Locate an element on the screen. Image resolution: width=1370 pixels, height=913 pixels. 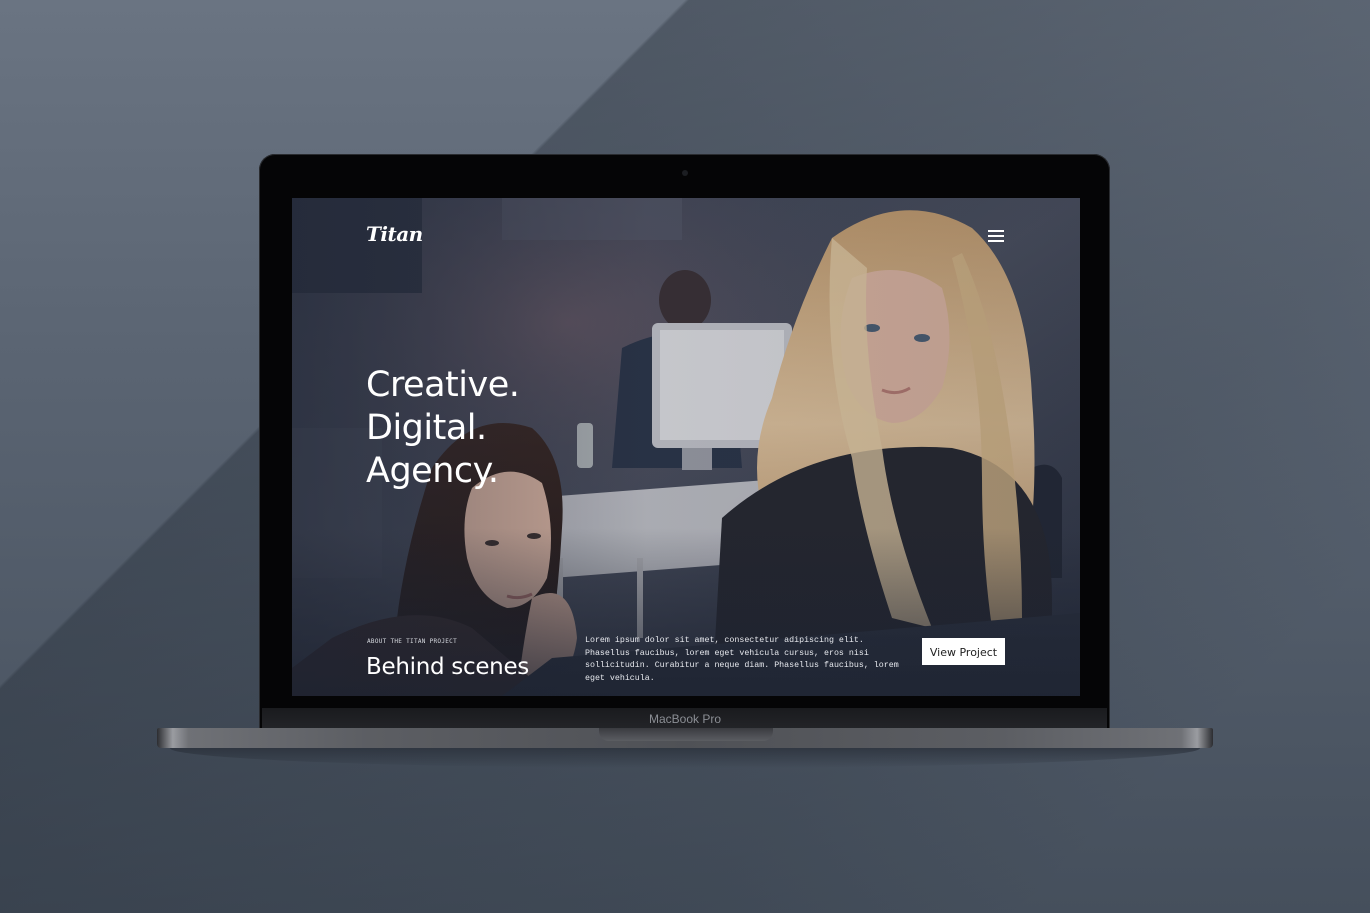
project-title: Behind scenes is located at coordinates (447, 667).